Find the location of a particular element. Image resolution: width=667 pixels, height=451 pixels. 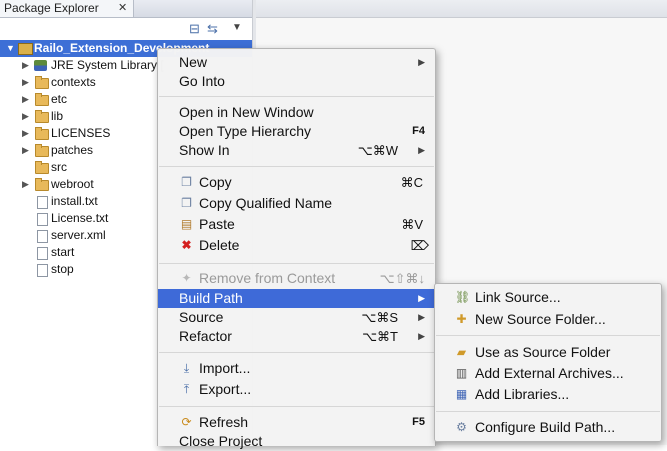

tree-item-label: patches is located at coordinates (72, 150).